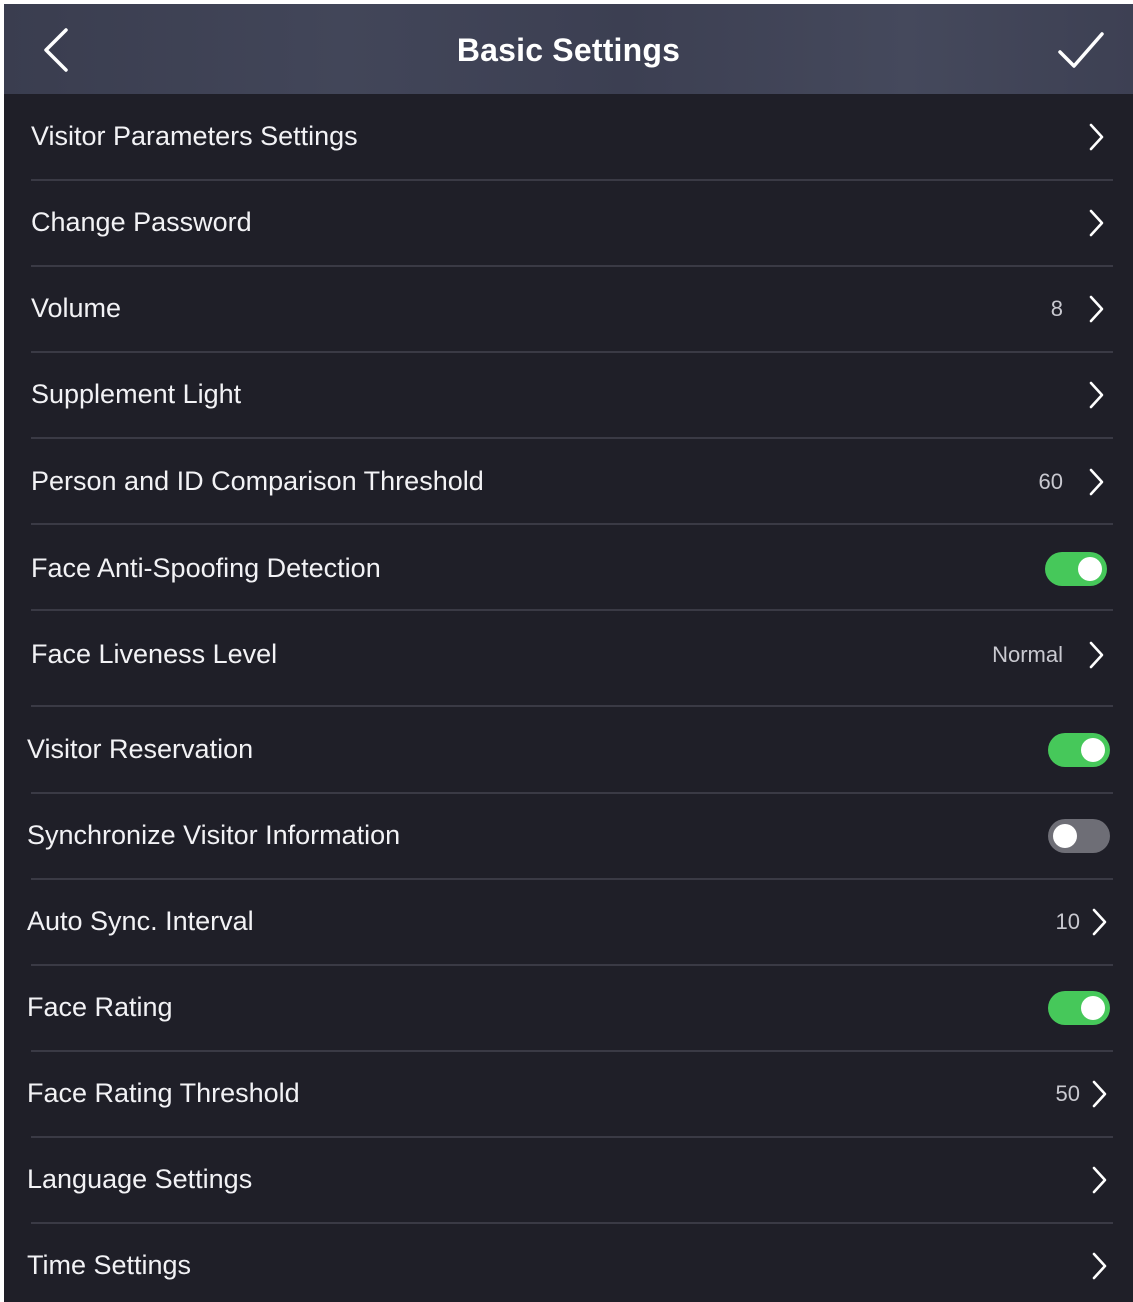  I want to click on header-bar: Basic Settings, so click(568, 49).